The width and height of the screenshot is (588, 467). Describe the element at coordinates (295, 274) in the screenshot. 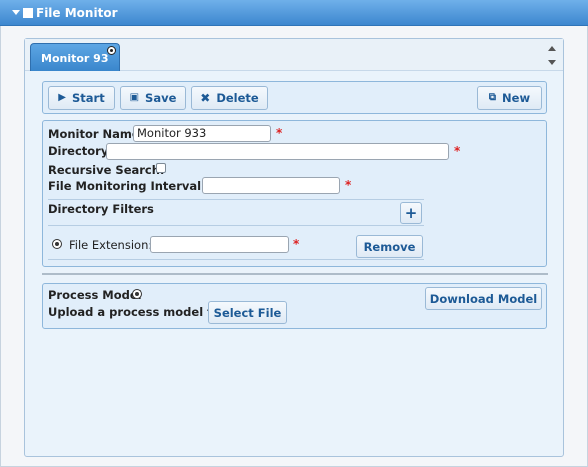

I see `section-separator` at that location.